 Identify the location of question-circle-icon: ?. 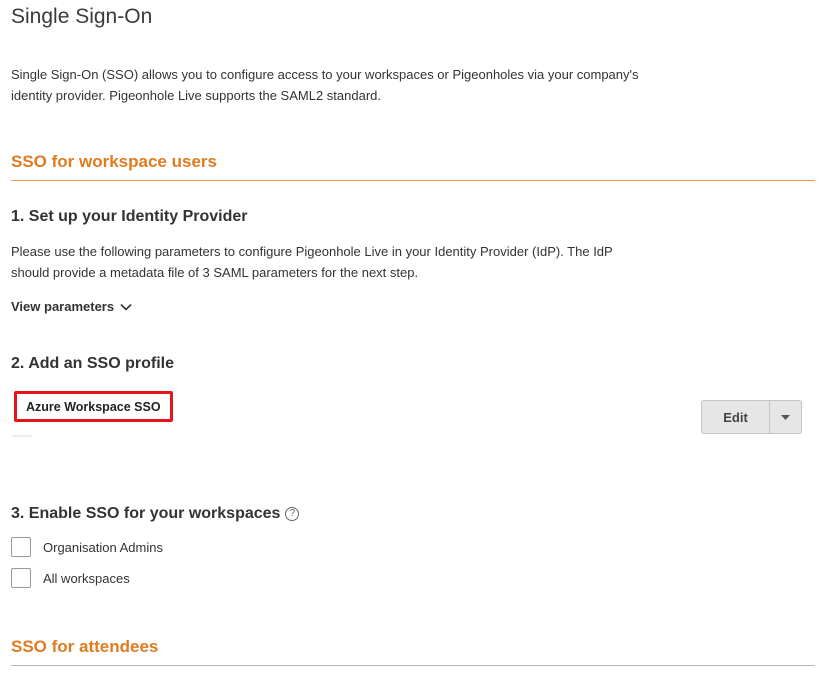
(292, 514).